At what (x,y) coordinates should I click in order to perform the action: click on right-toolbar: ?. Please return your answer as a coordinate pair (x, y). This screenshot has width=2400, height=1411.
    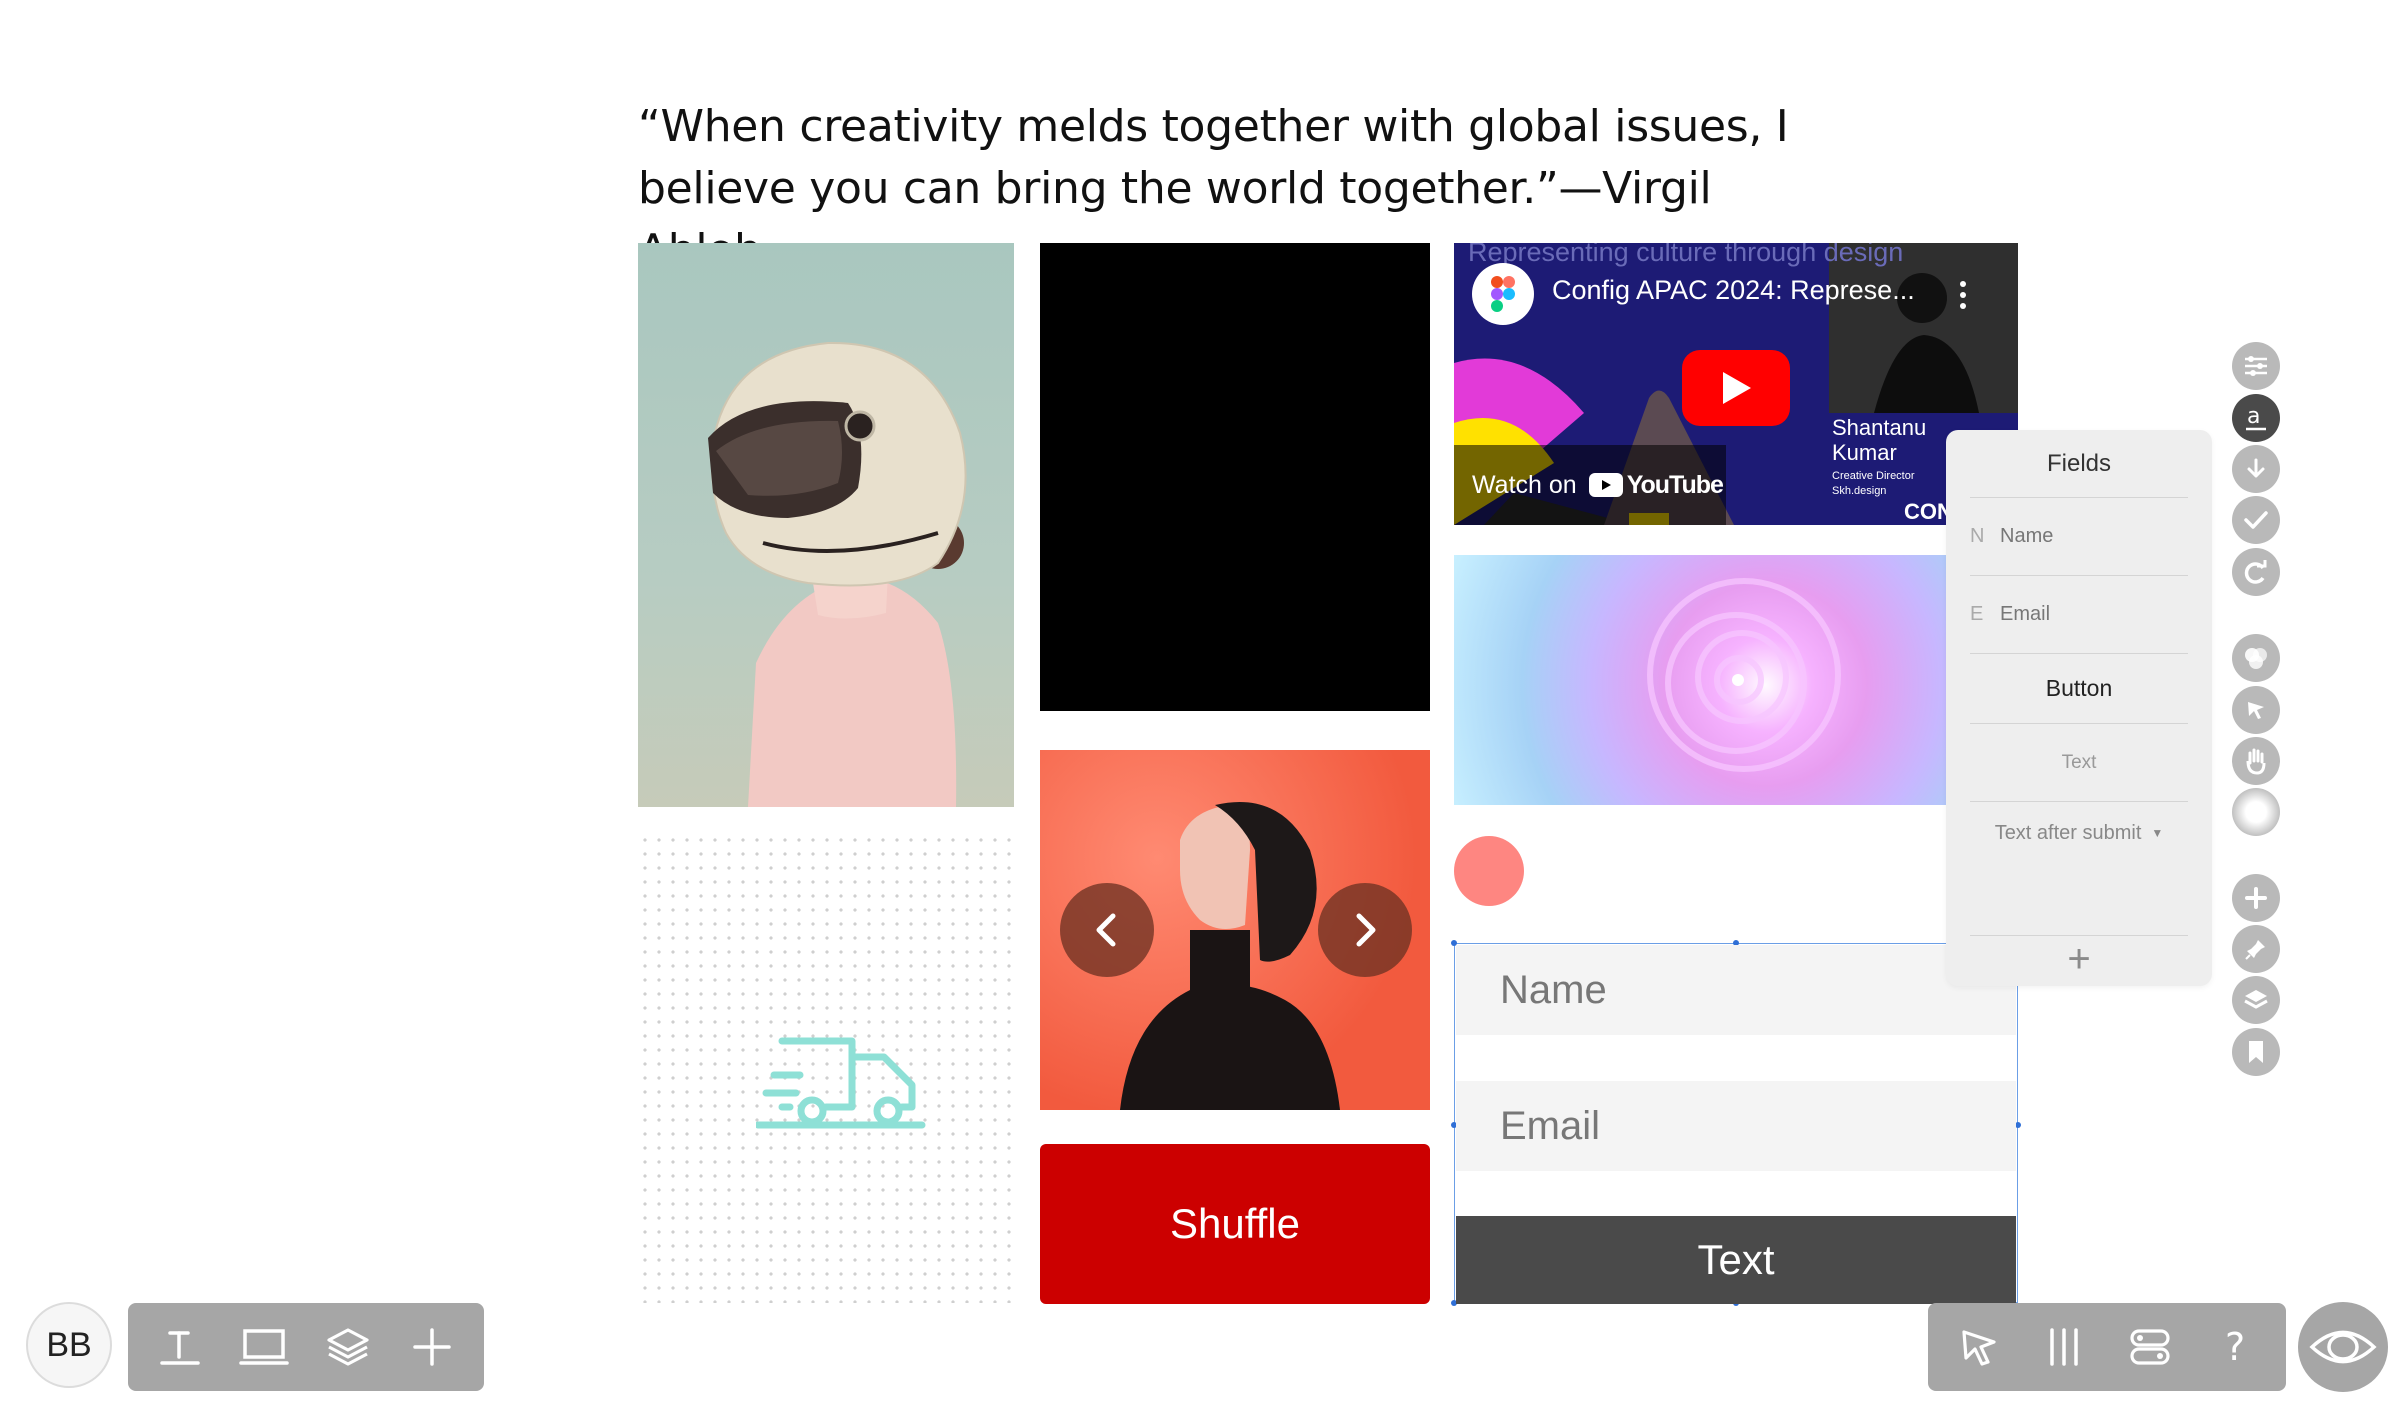
    Looking at the image, I should click on (2107, 1347).